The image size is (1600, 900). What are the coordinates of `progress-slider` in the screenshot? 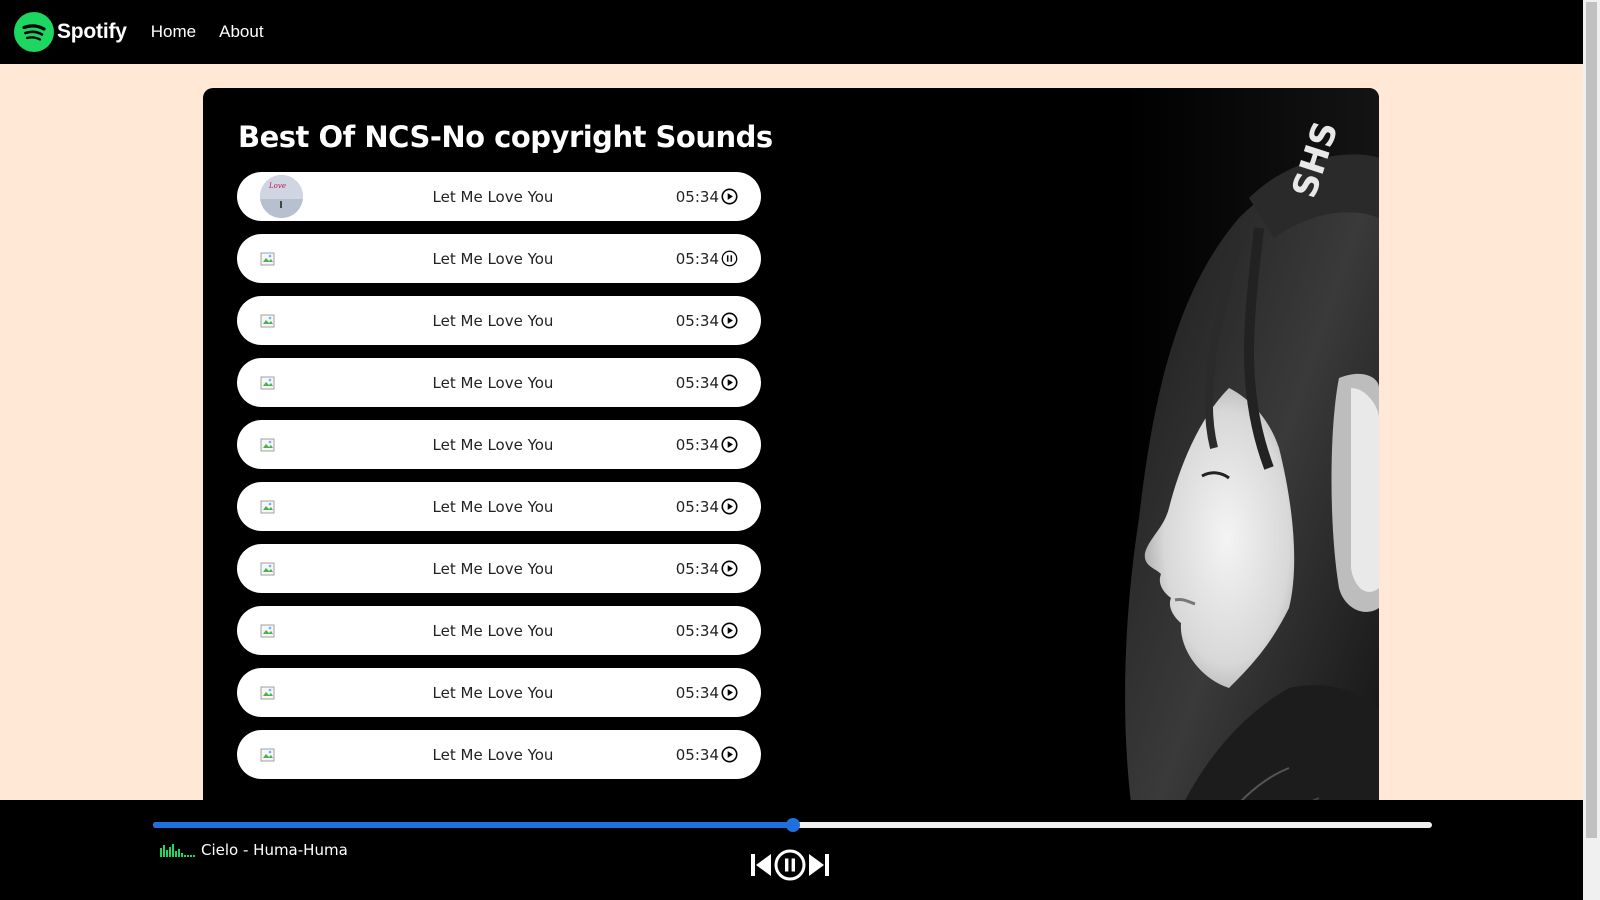 It's located at (792, 825).